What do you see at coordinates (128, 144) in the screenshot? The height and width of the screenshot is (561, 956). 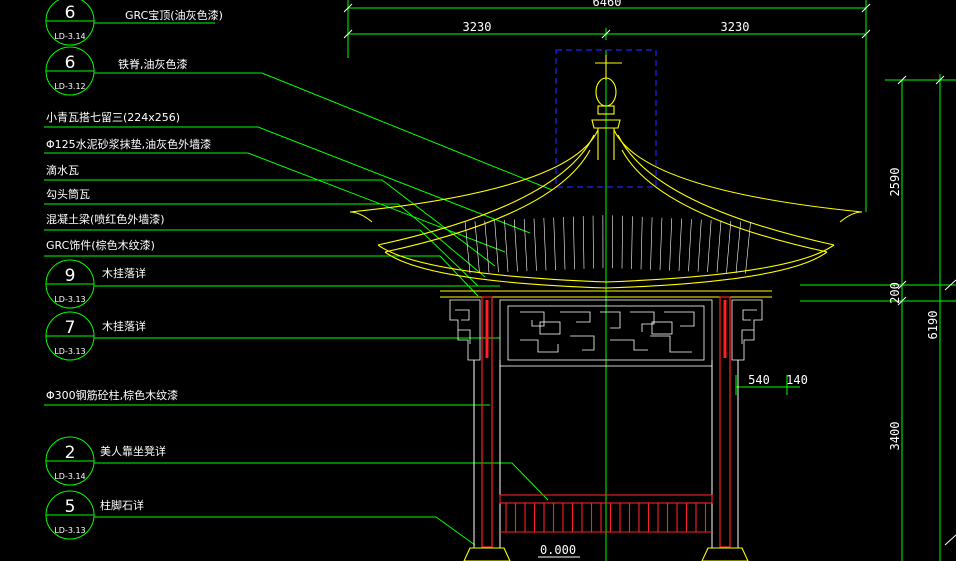 I see `callout-label-mortar: Φ125水泥砂浆抹垫,油灰色外墙漆` at bounding box center [128, 144].